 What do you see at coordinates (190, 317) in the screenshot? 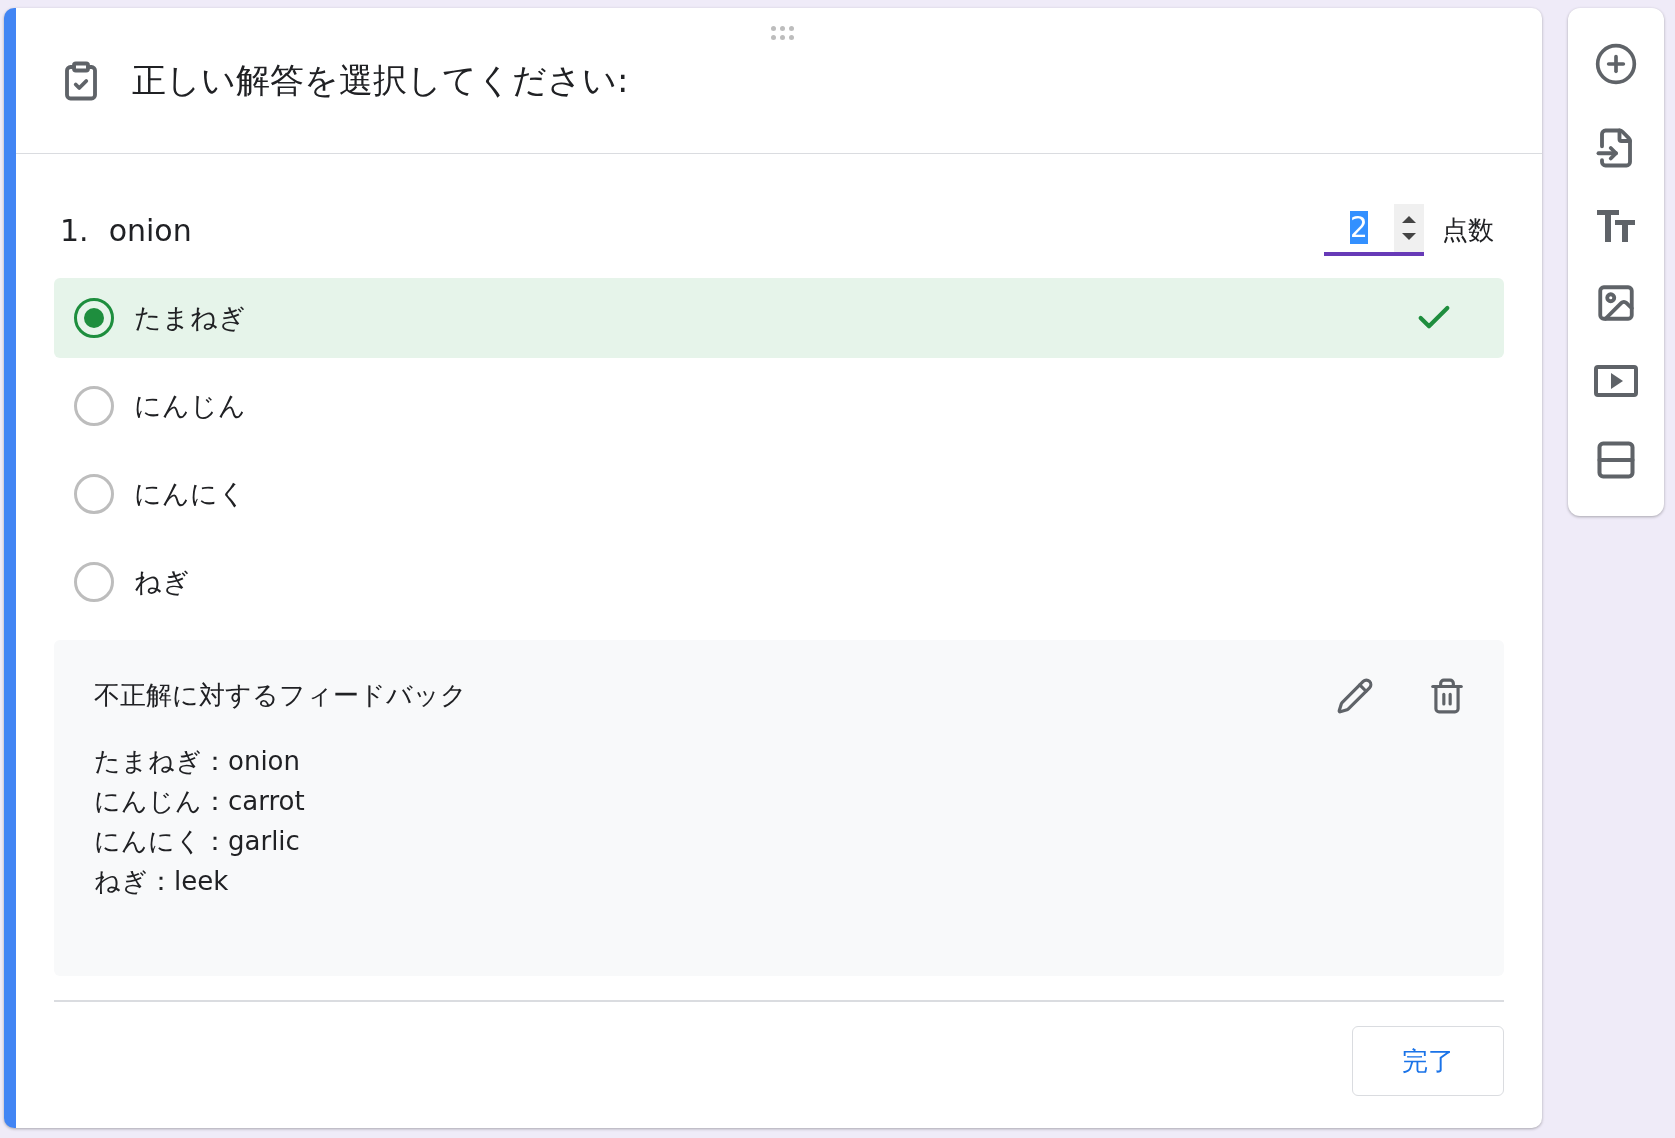
I see `option-label: たまねぎ` at bounding box center [190, 317].